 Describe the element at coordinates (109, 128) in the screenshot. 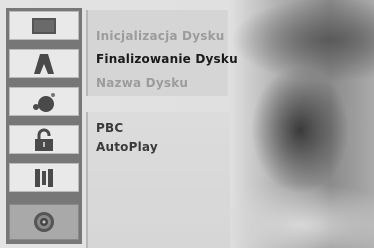

I see `menu-item-pbc: PBC` at that location.